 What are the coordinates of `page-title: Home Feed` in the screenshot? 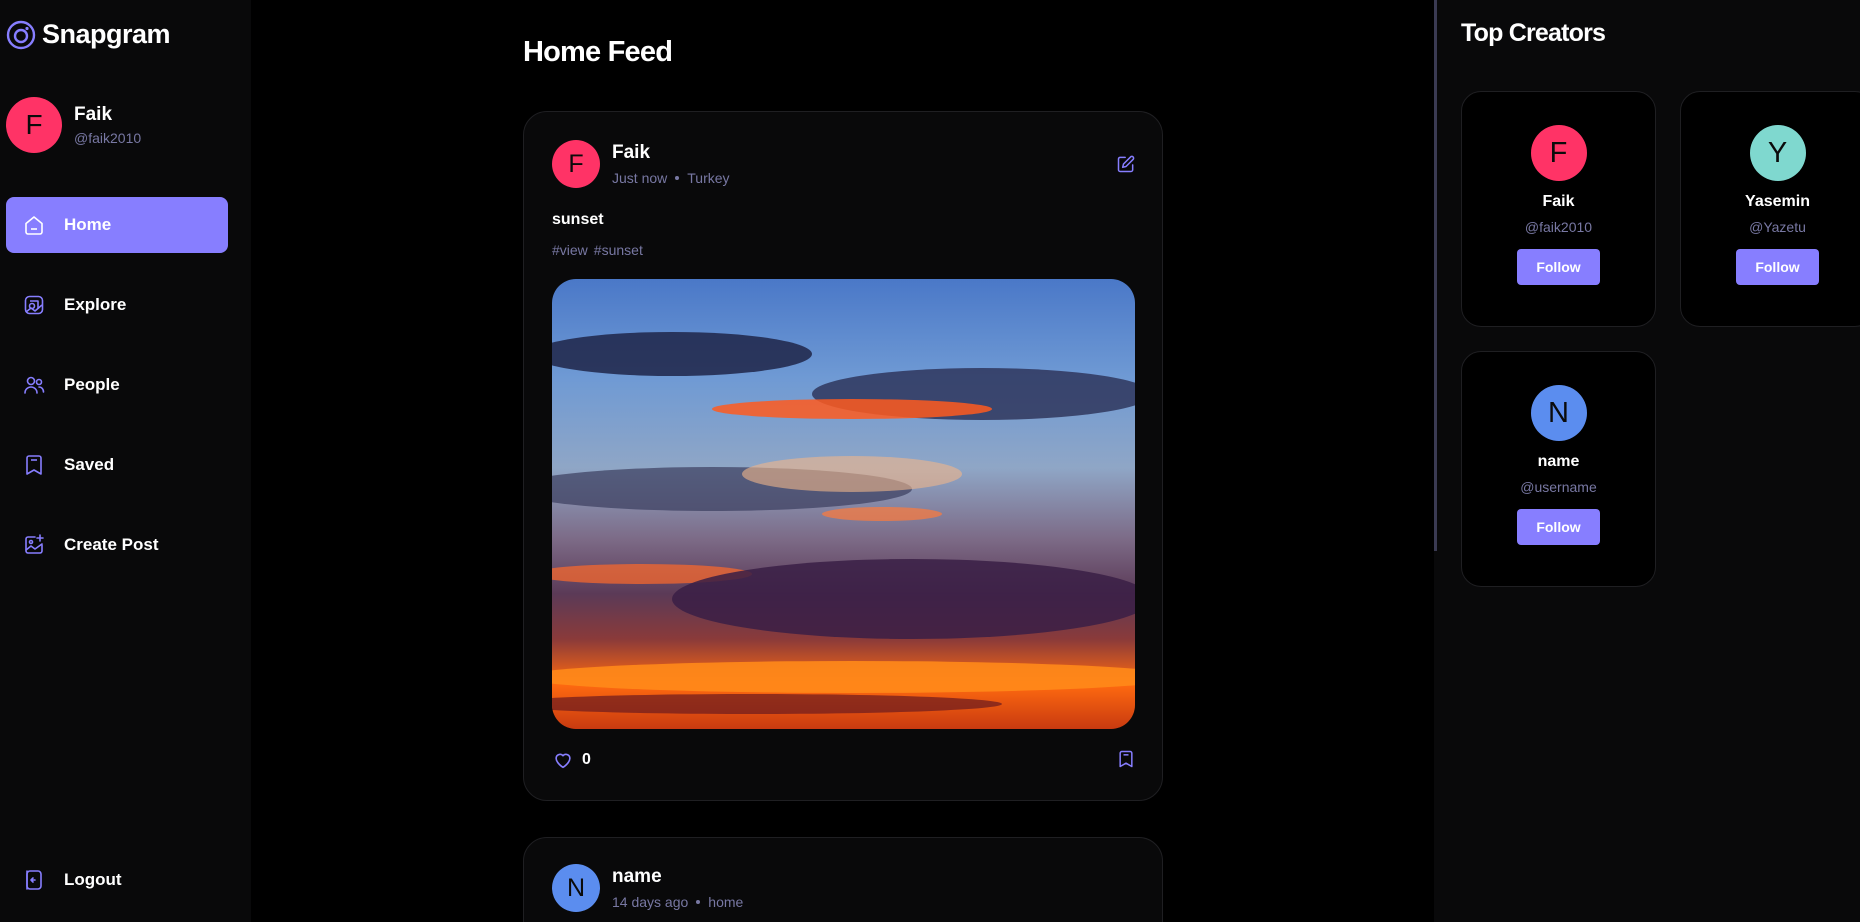 It's located at (598, 52).